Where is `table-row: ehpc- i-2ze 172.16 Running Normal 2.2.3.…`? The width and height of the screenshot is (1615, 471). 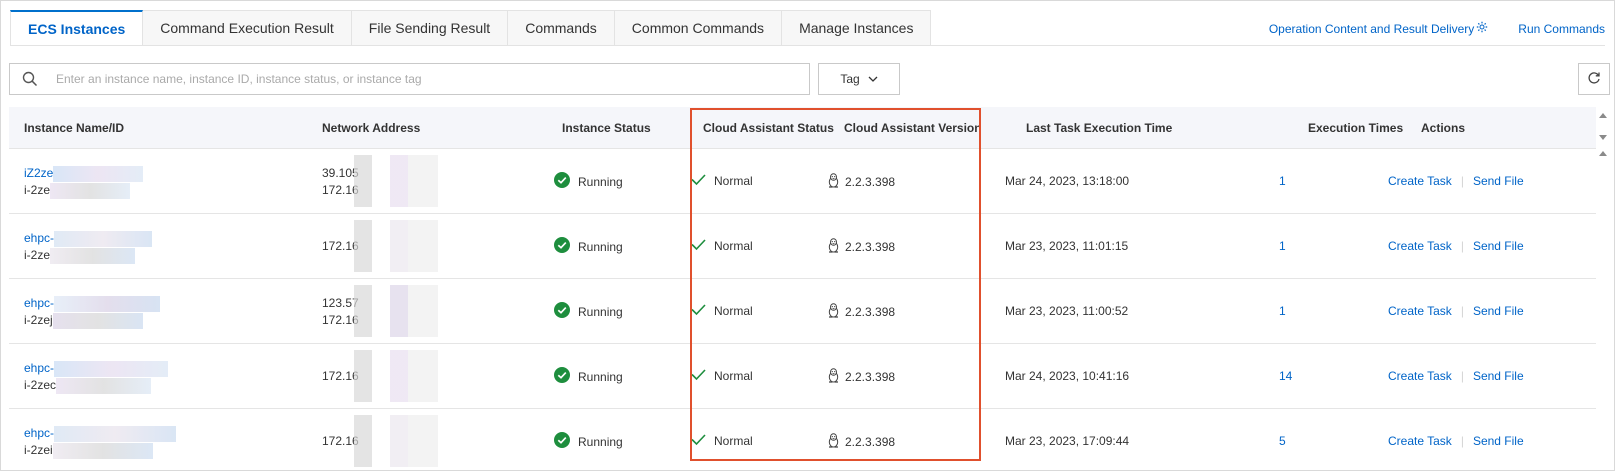
table-row: ehpc- i-2ze 172.16 Running Normal 2.2.3.… is located at coordinates (802, 246).